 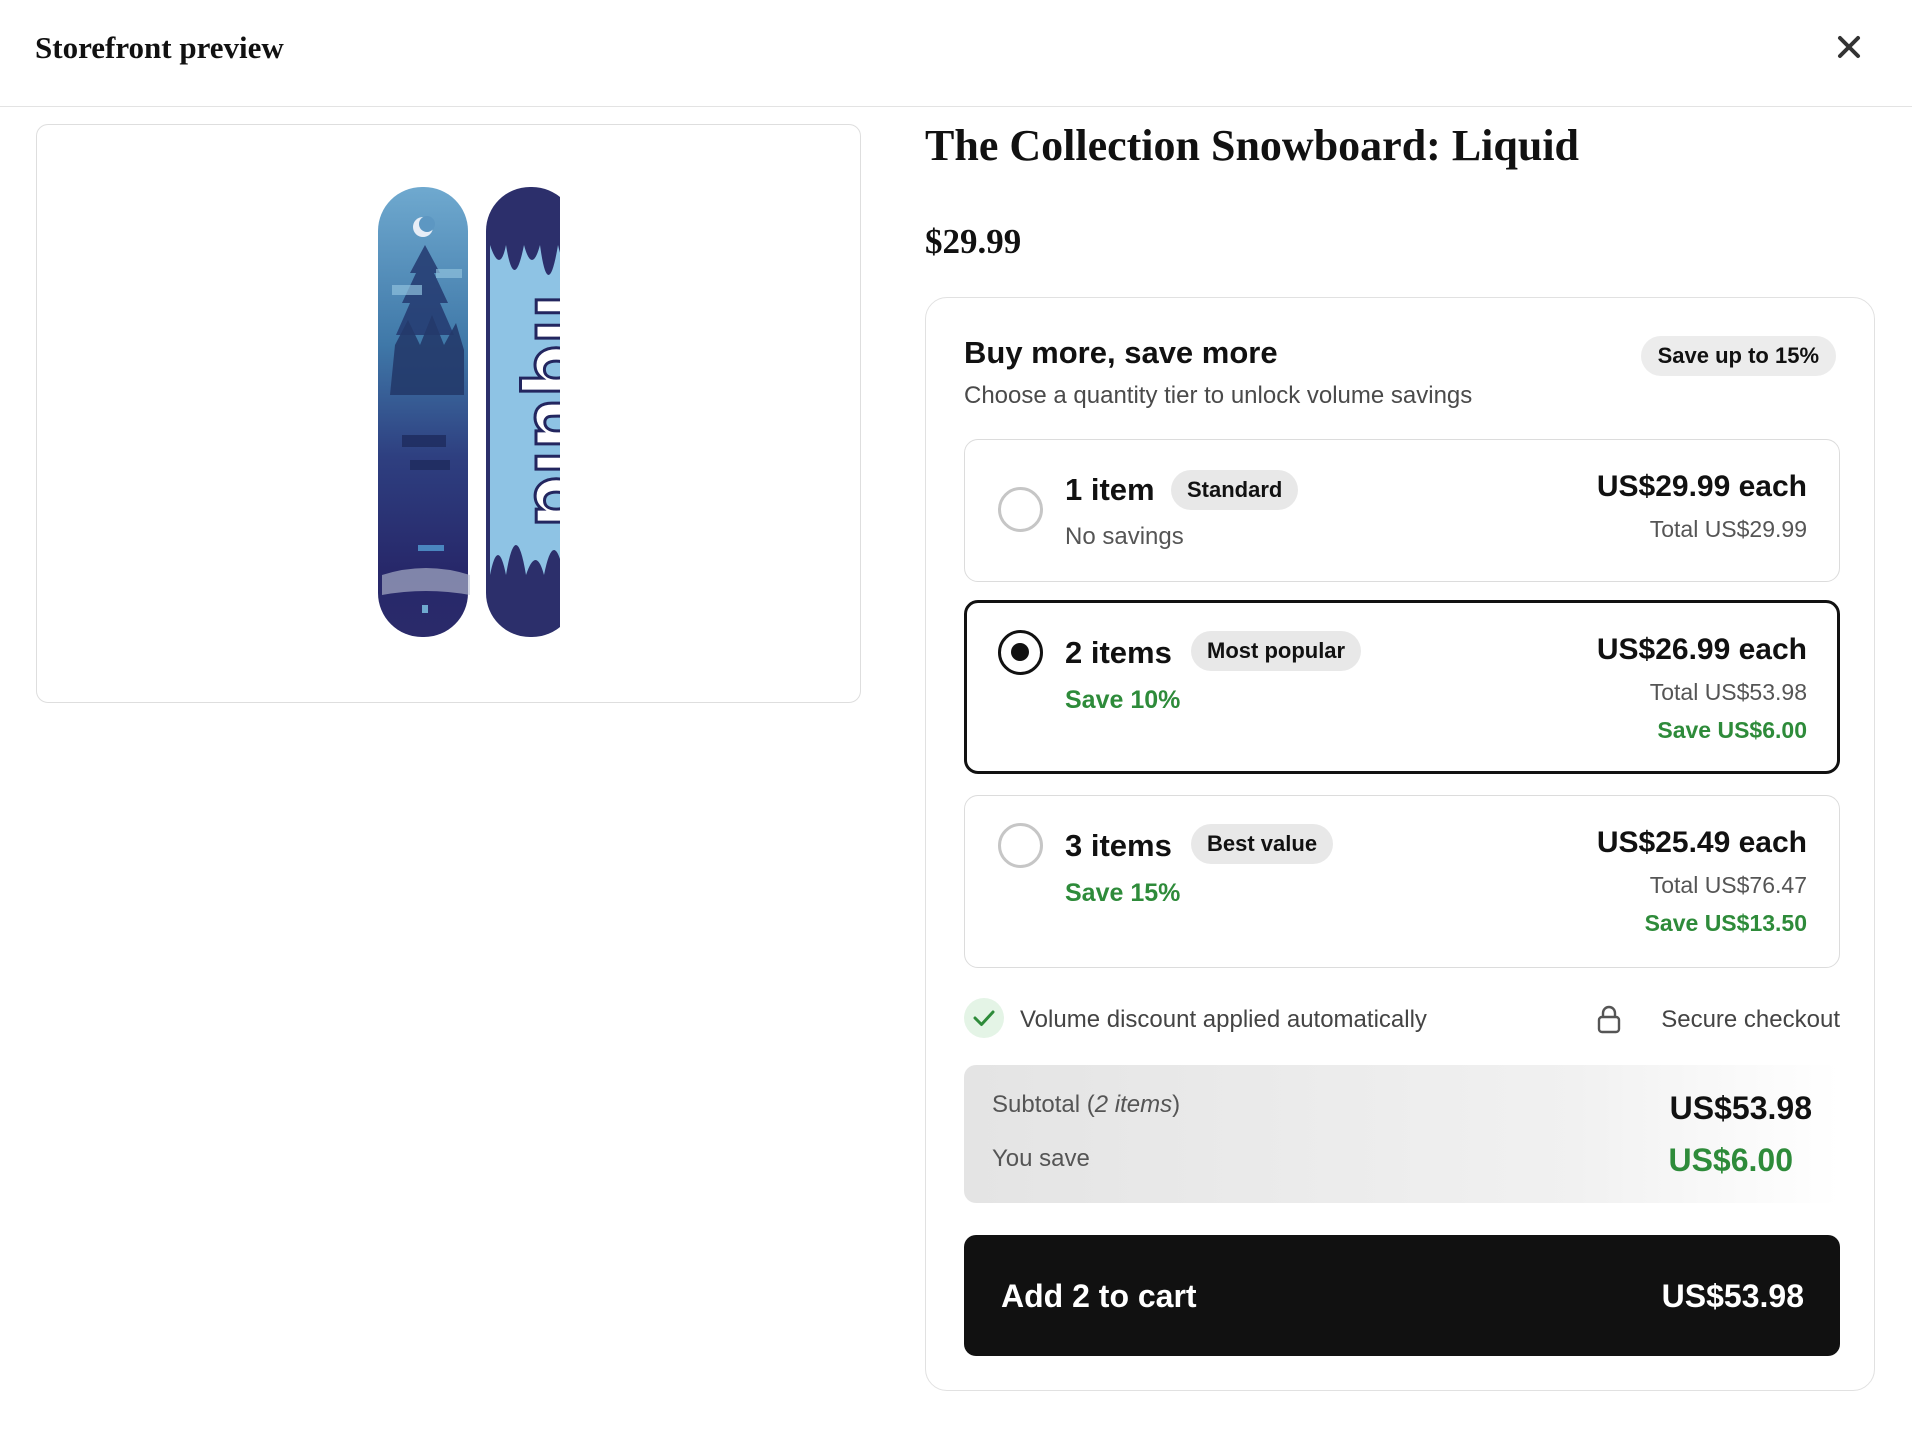 I want to click on tier-total: Total US$29.99, so click(x=1728, y=529).